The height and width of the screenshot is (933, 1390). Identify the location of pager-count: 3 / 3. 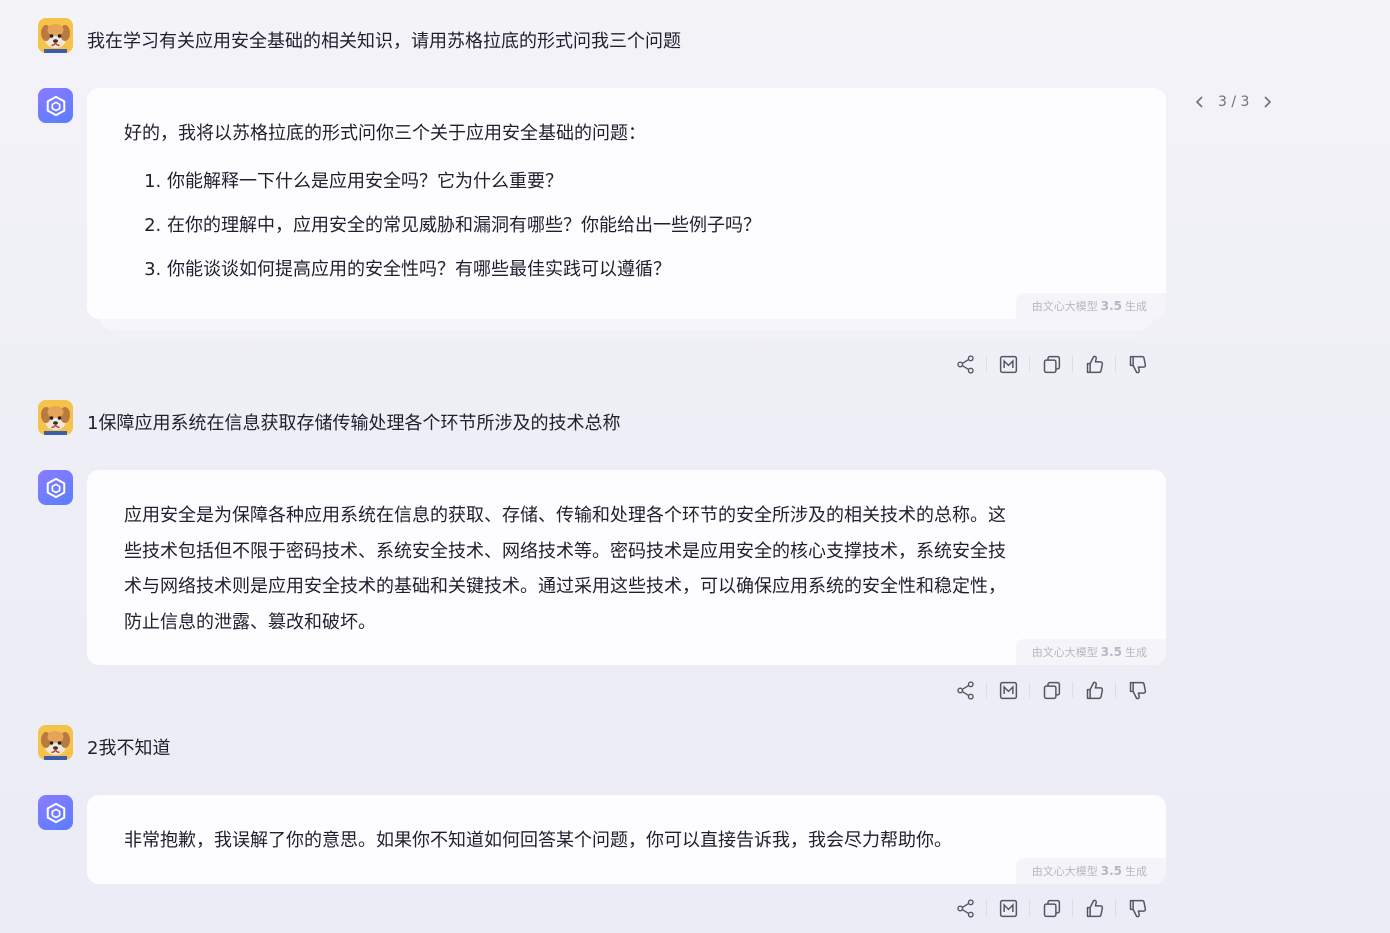
(1234, 102).